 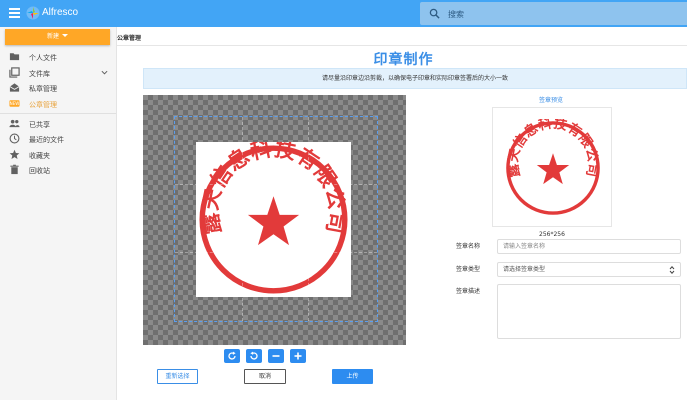 What do you see at coordinates (58, 113) in the screenshot?
I see `sidebar-divider` at bounding box center [58, 113].